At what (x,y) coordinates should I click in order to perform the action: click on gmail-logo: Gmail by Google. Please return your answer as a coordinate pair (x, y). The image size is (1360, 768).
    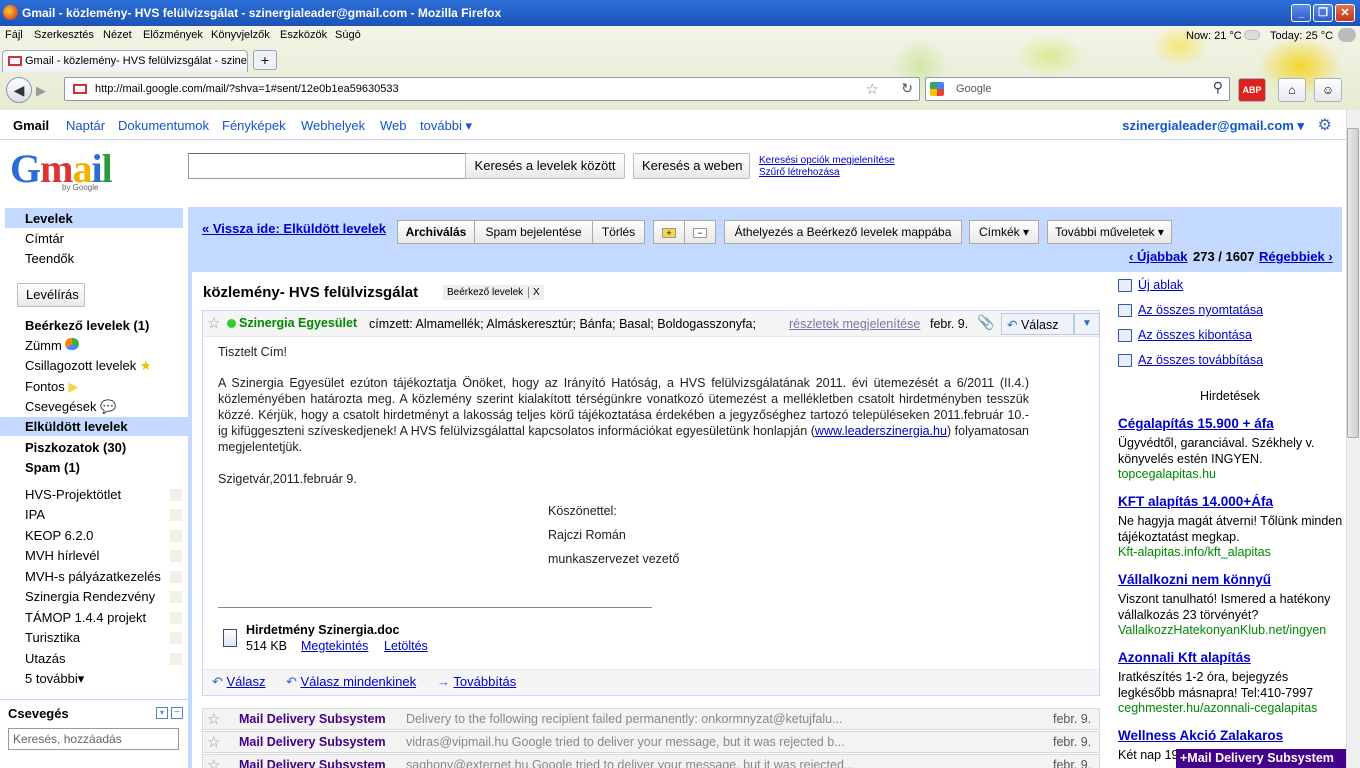
    Looking at the image, I should click on (61, 172).